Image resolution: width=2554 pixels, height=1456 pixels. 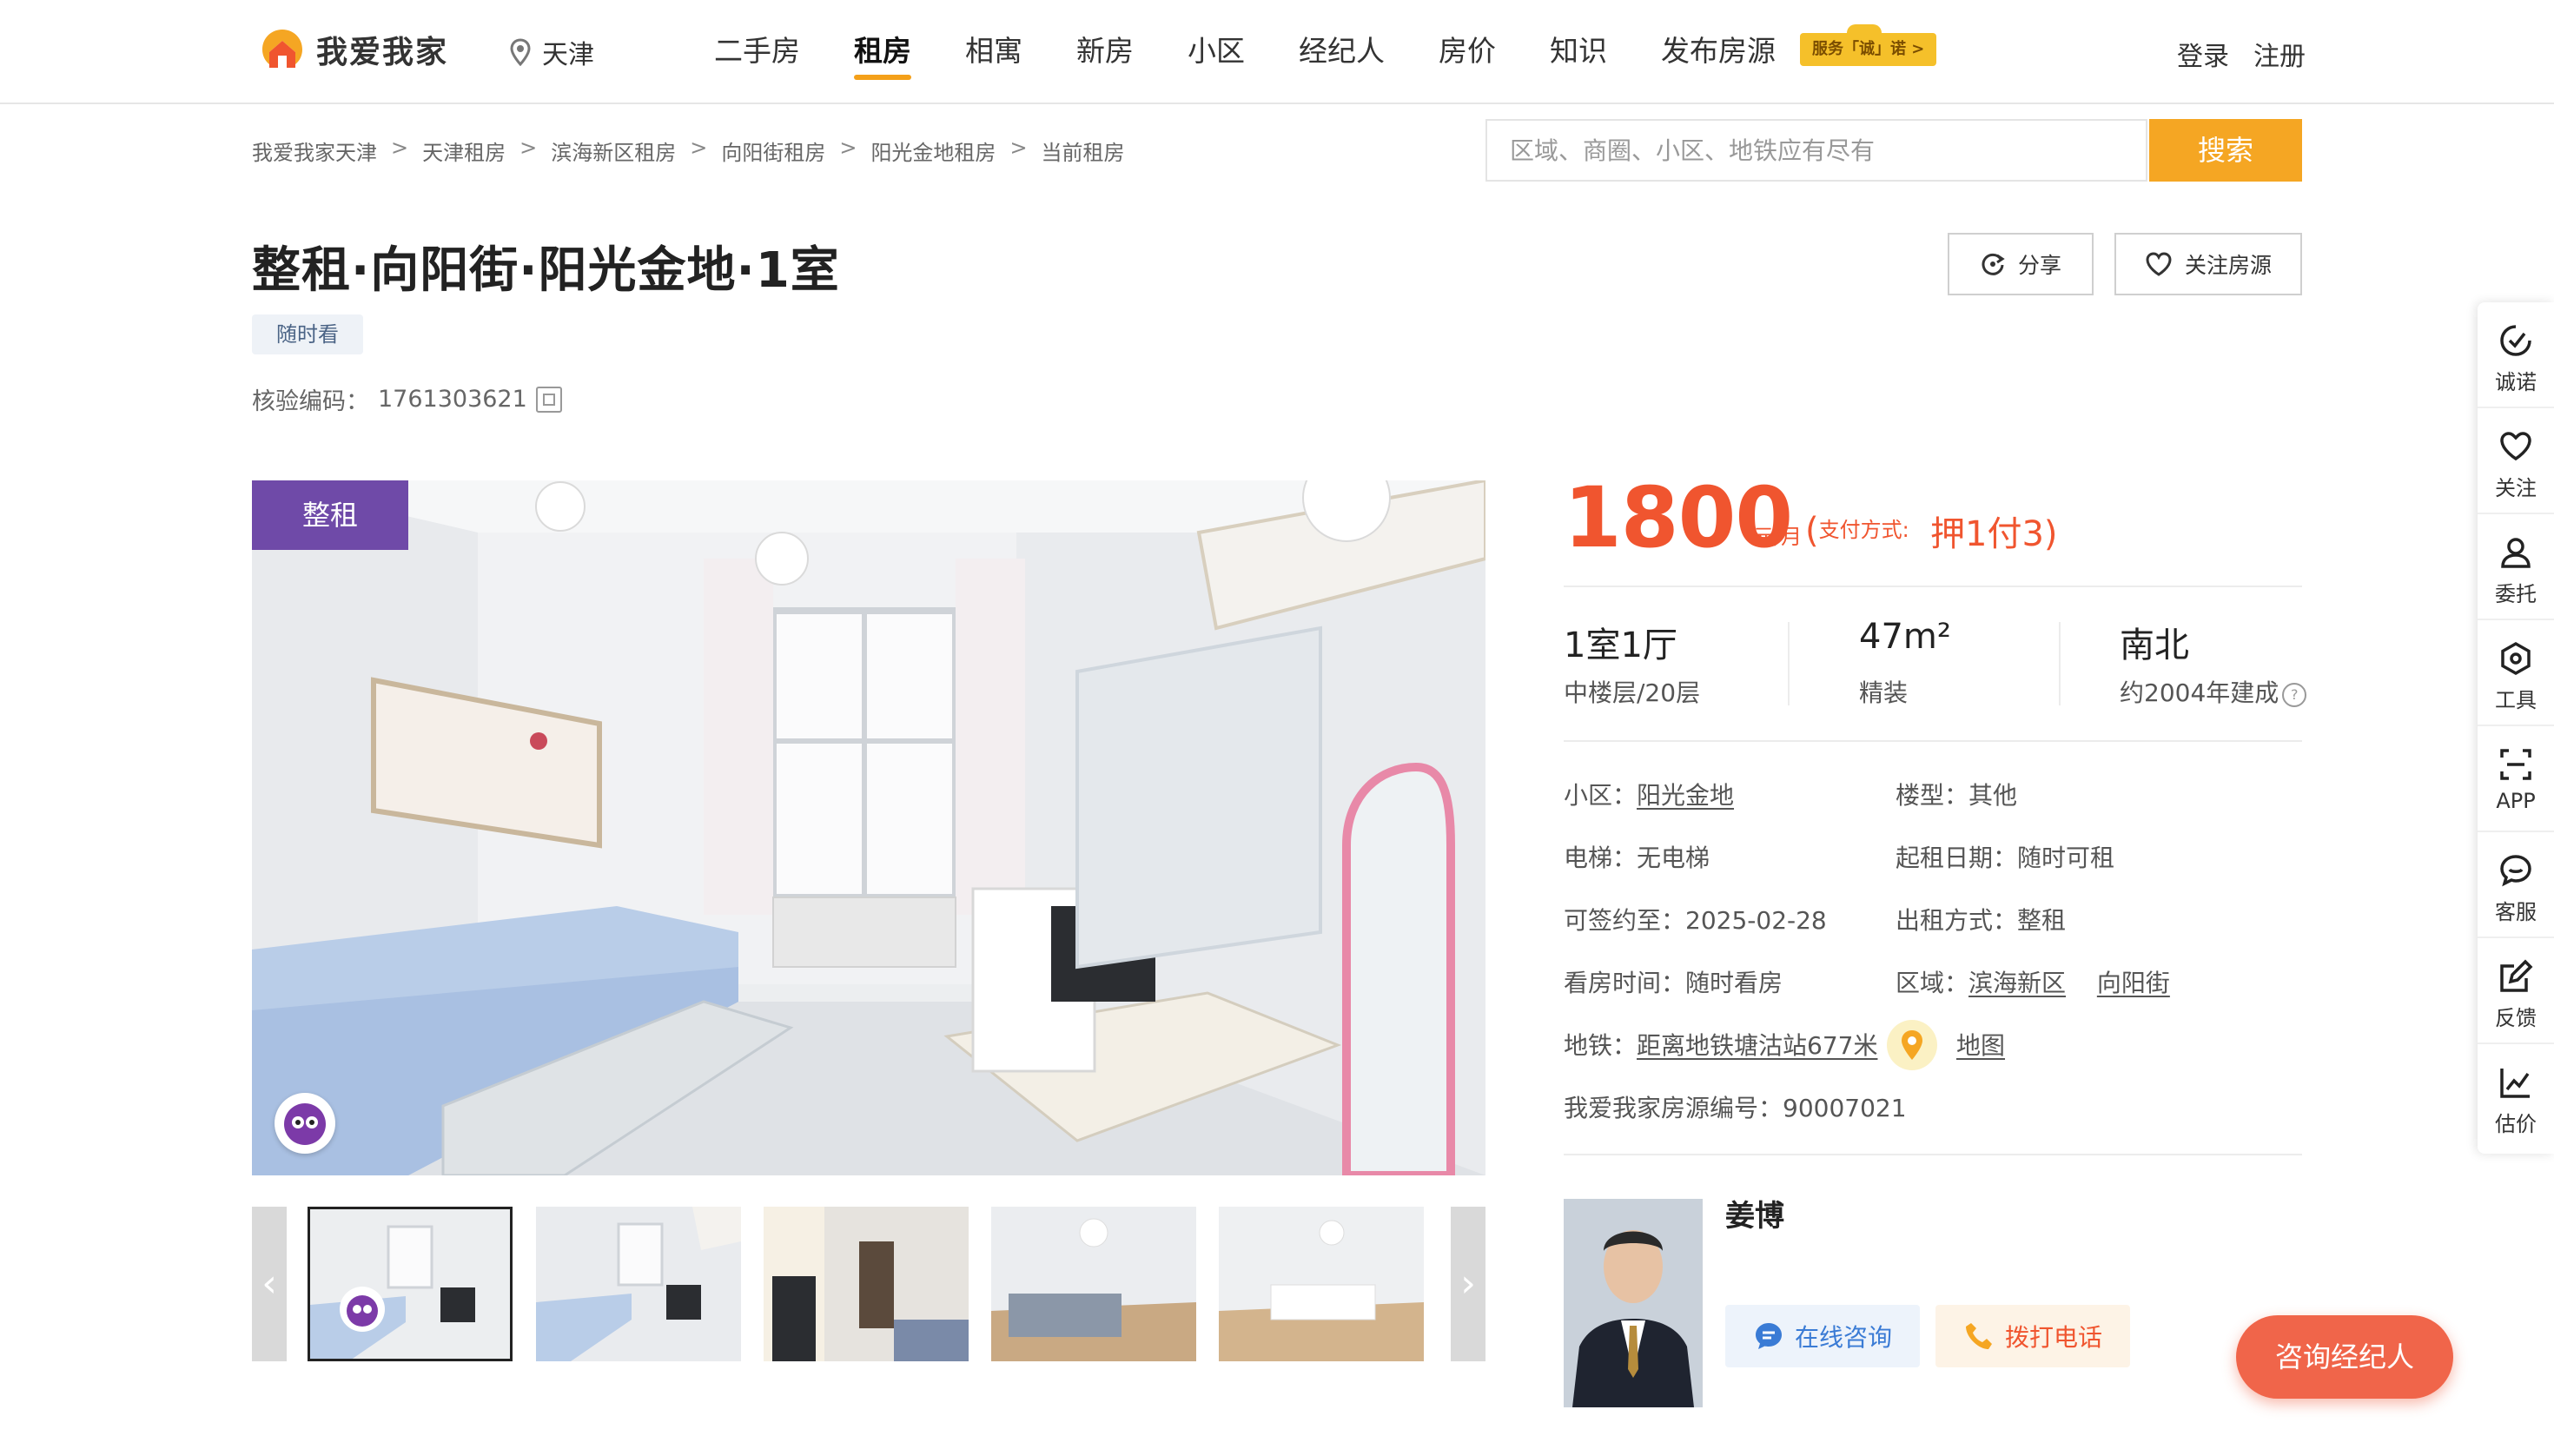 I want to click on nav-publish: 发布房源, so click(x=1719, y=51).